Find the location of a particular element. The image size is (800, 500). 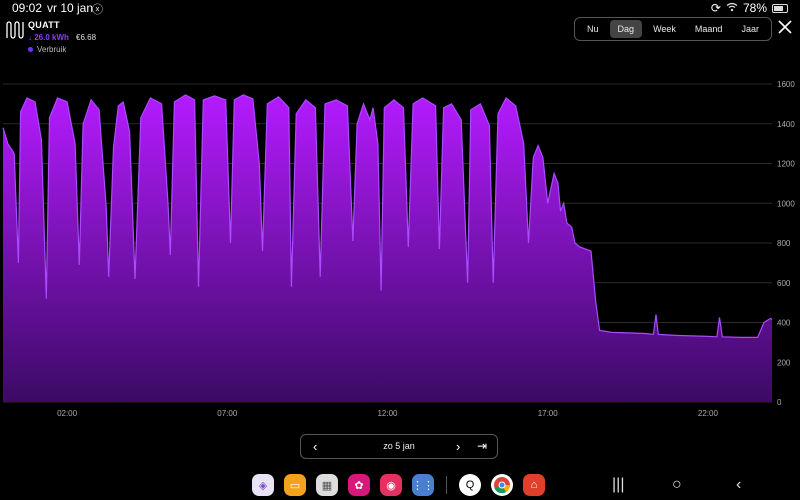

period-selector: Nu Dag Week Maand Jaar is located at coordinates (673, 29).